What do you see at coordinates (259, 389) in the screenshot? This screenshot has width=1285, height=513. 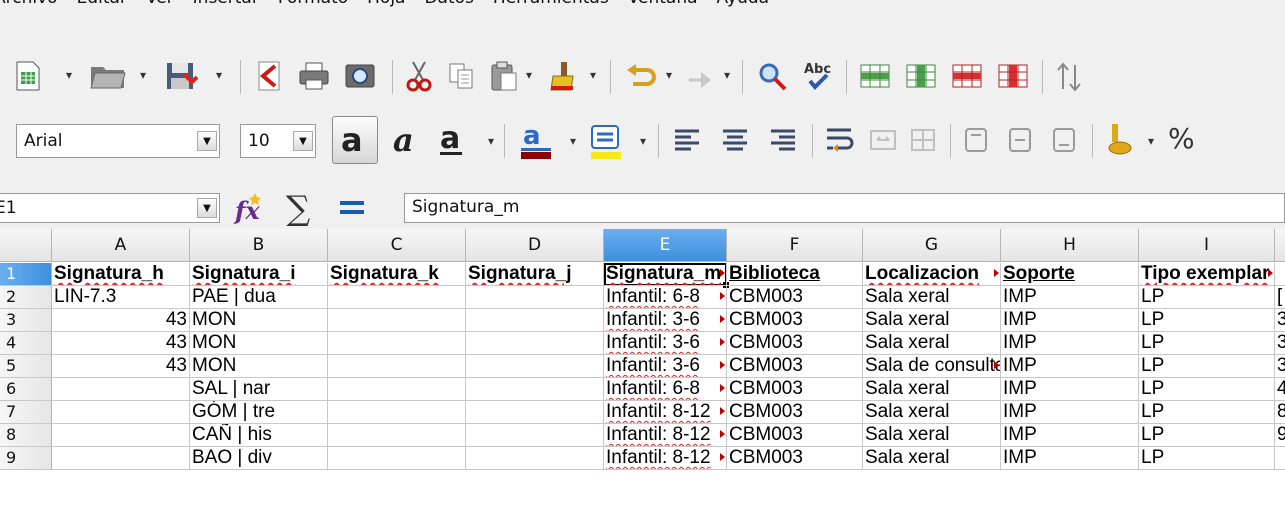 I see `cell-b6: SAL | nar` at bounding box center [259, 389].